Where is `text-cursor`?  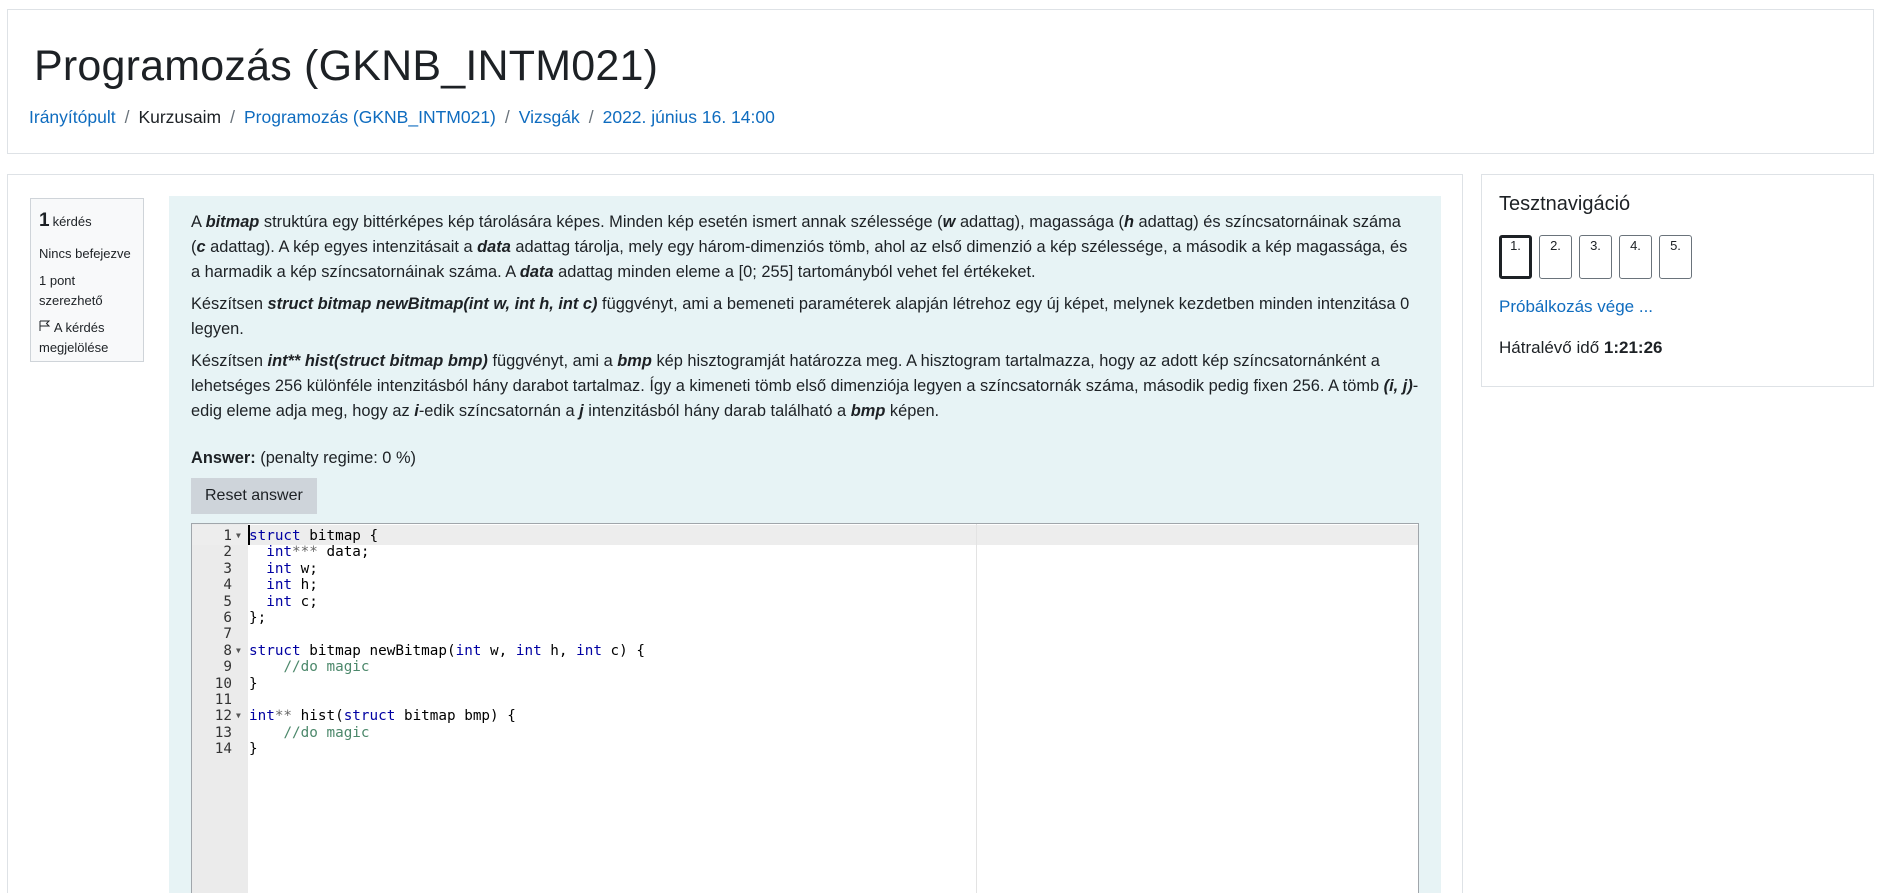 text-cursor is located at coordinates (249, 535).